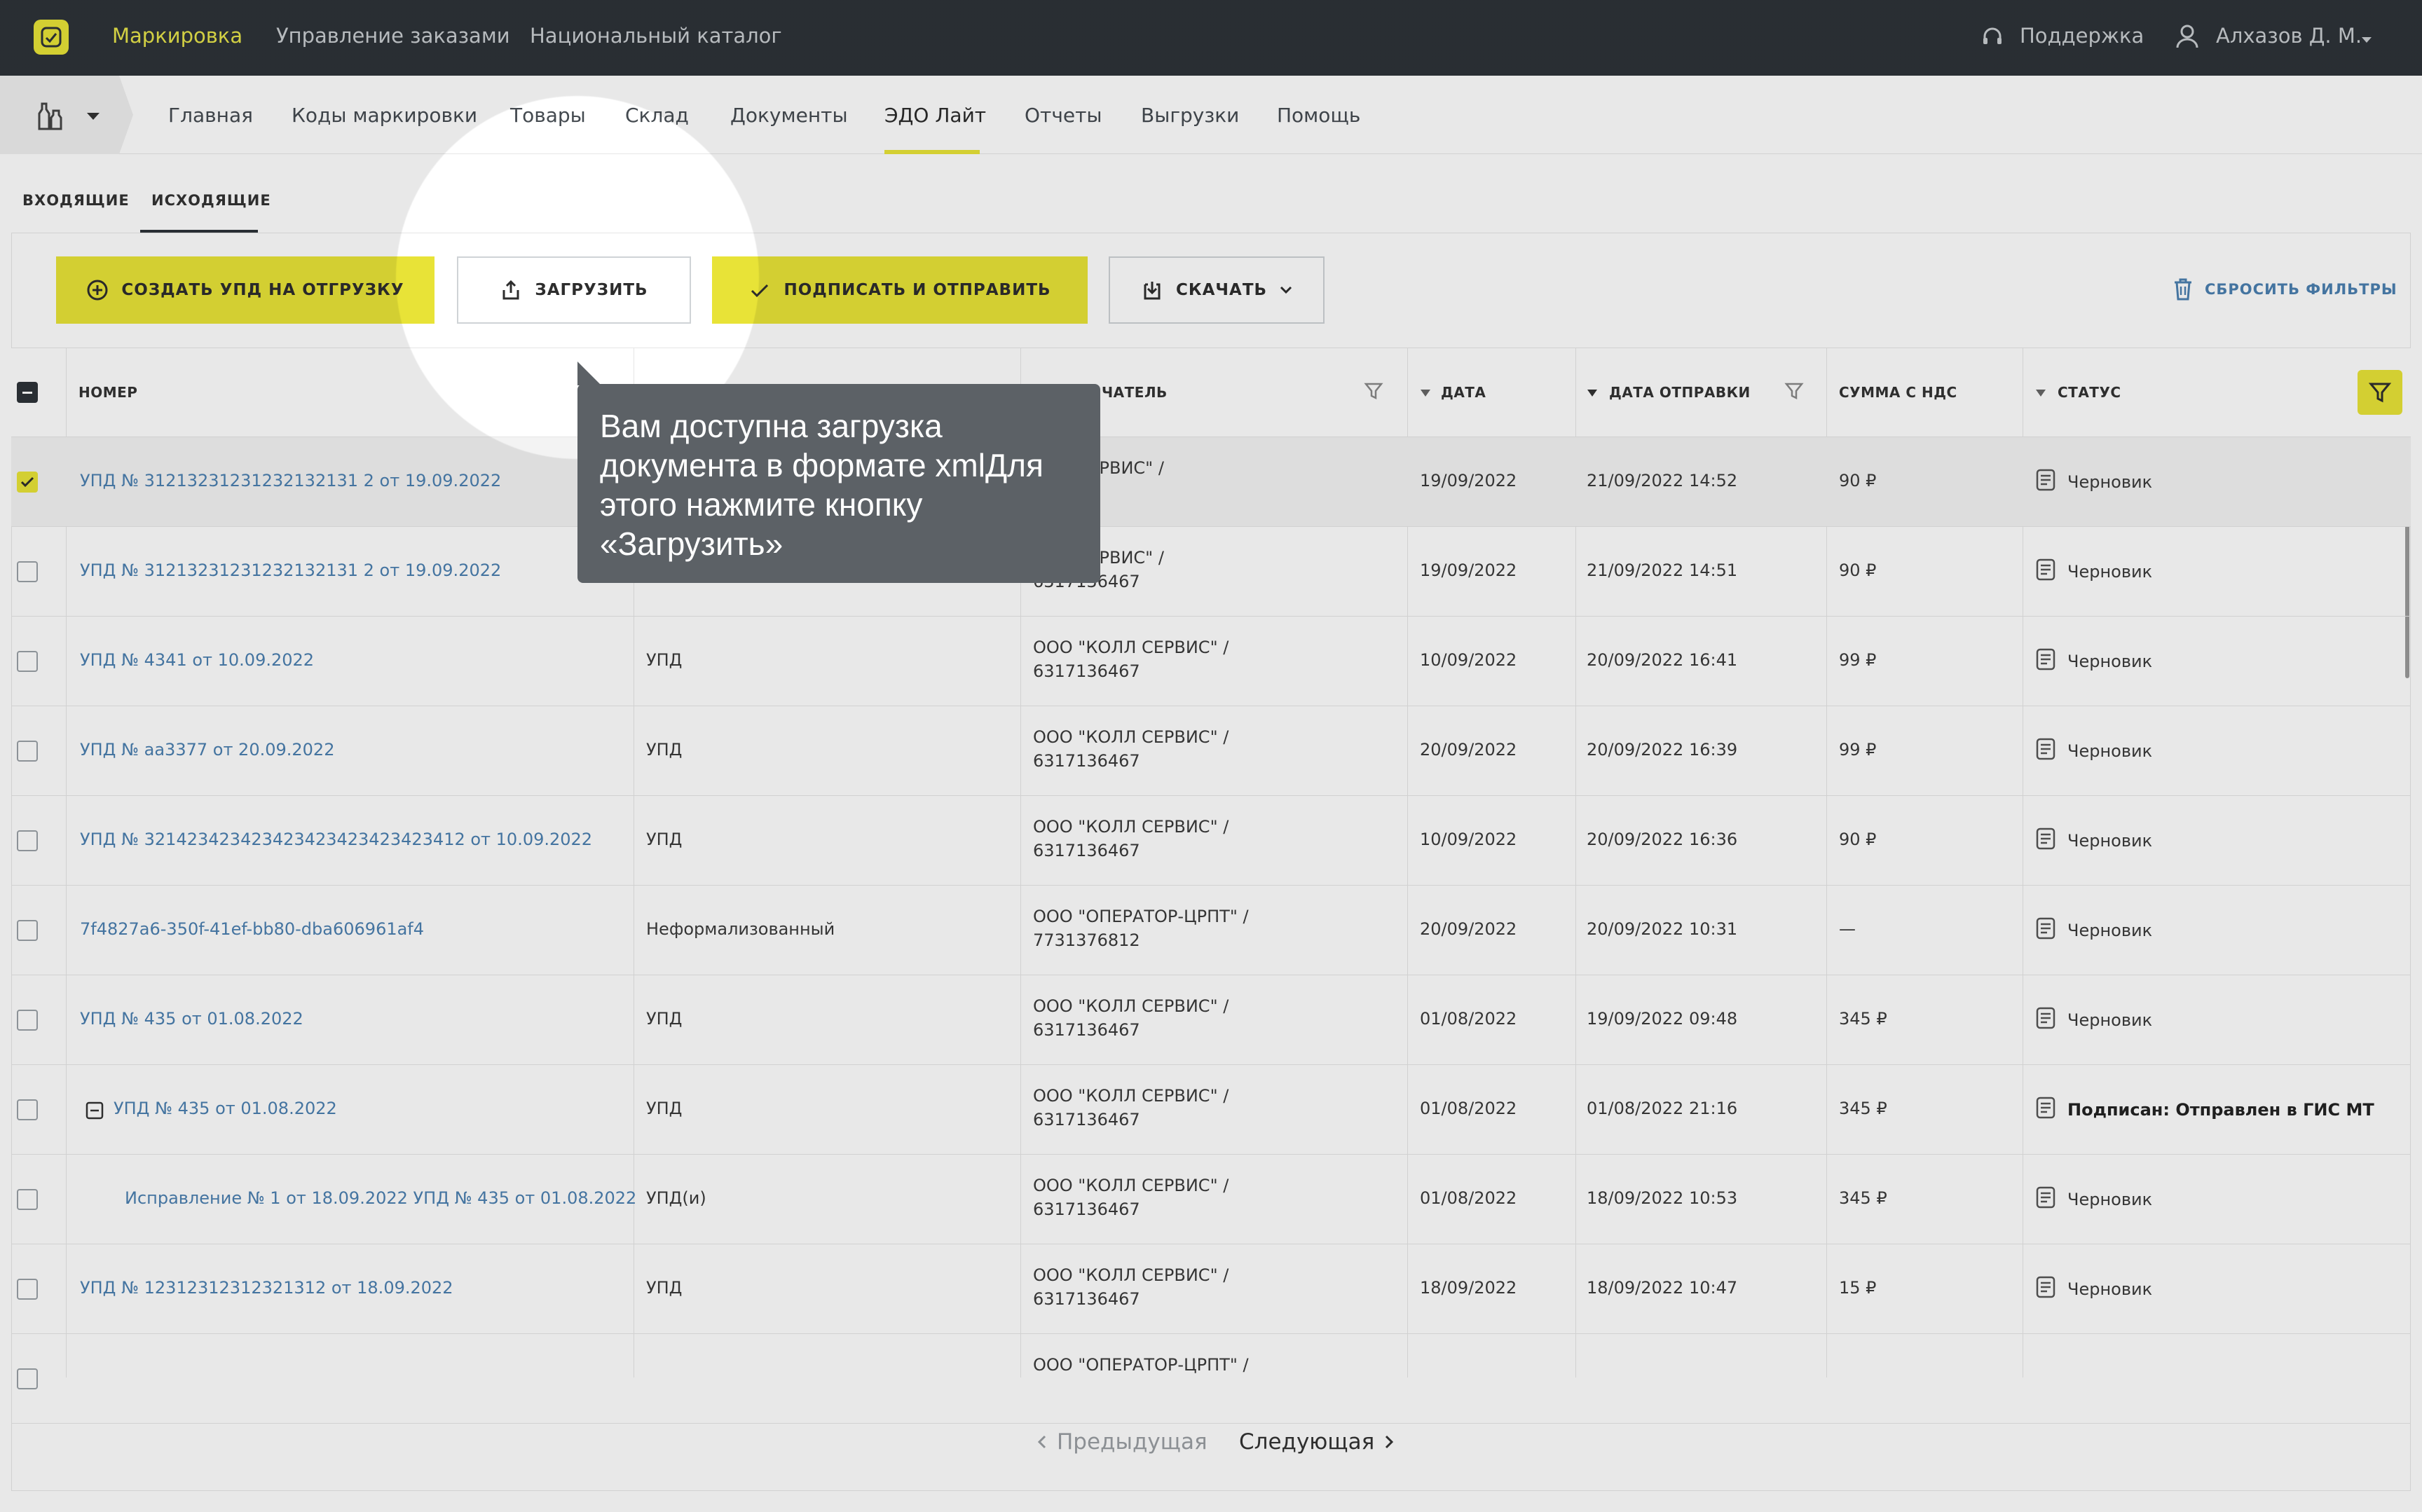 The height and width of the screenshot is (1512, 2422). I want to click on subnav-edo-lite: ЭДО Лайт, so click(935, 116).